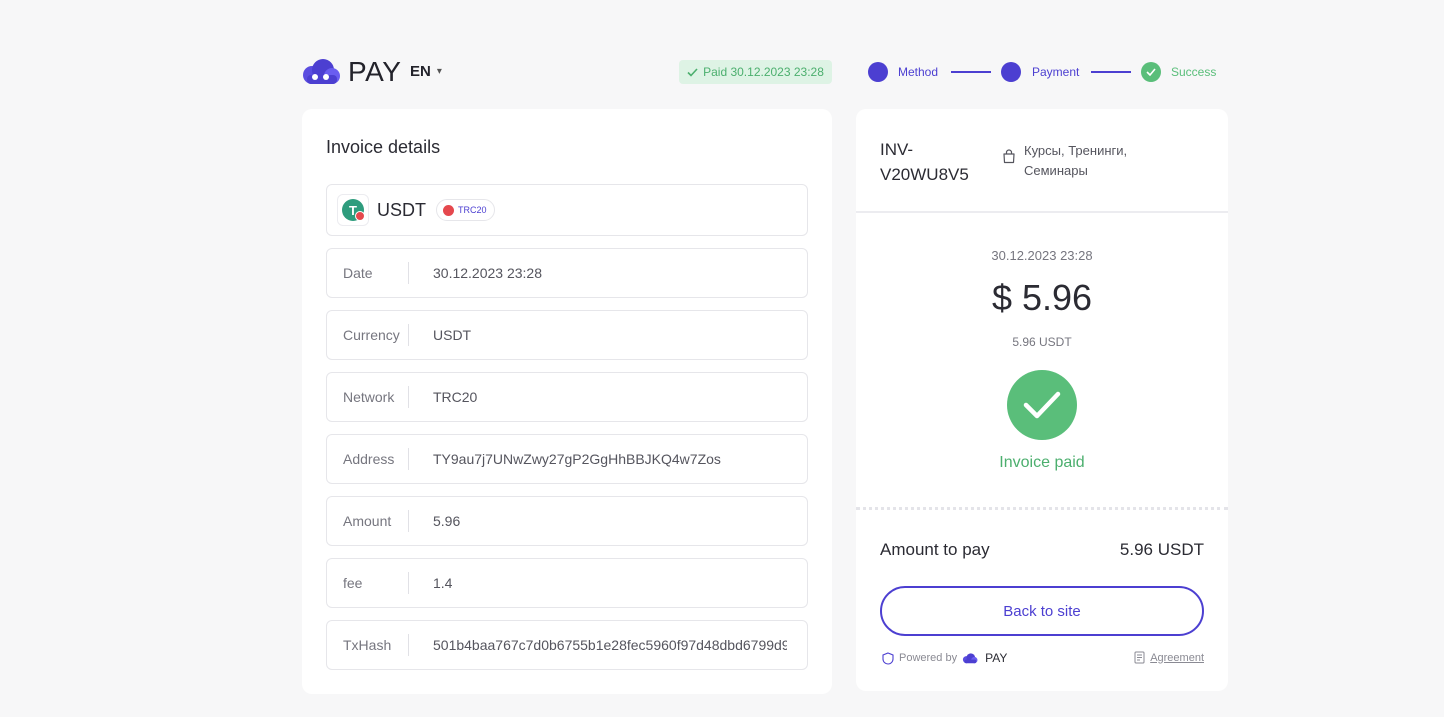 This screenshot has width=1444, height=717. I want to click on tron-network-icon, so click(360, 216).